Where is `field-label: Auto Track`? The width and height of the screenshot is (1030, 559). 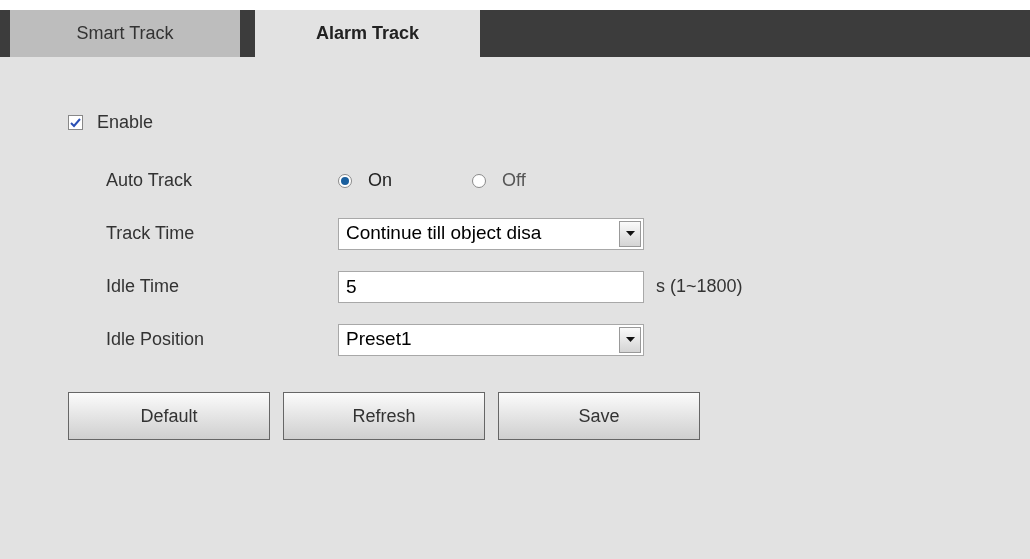
field-label: Auto Track is located at coordinates (149, 180).